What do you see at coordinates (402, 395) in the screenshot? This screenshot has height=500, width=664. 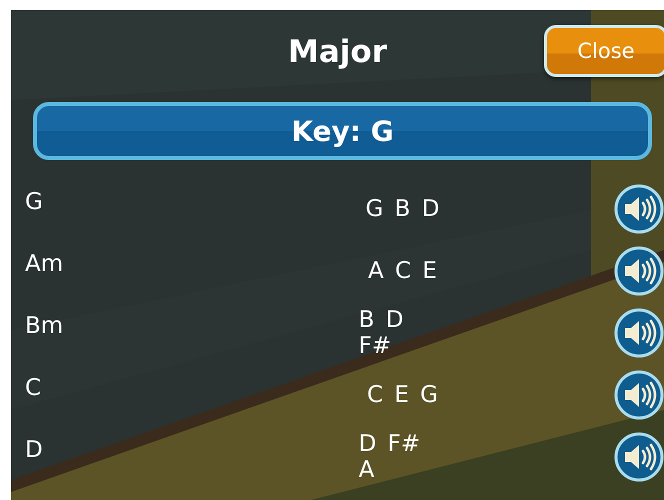 I see `chord-notes: C E G` at bounding box center [402, 395].